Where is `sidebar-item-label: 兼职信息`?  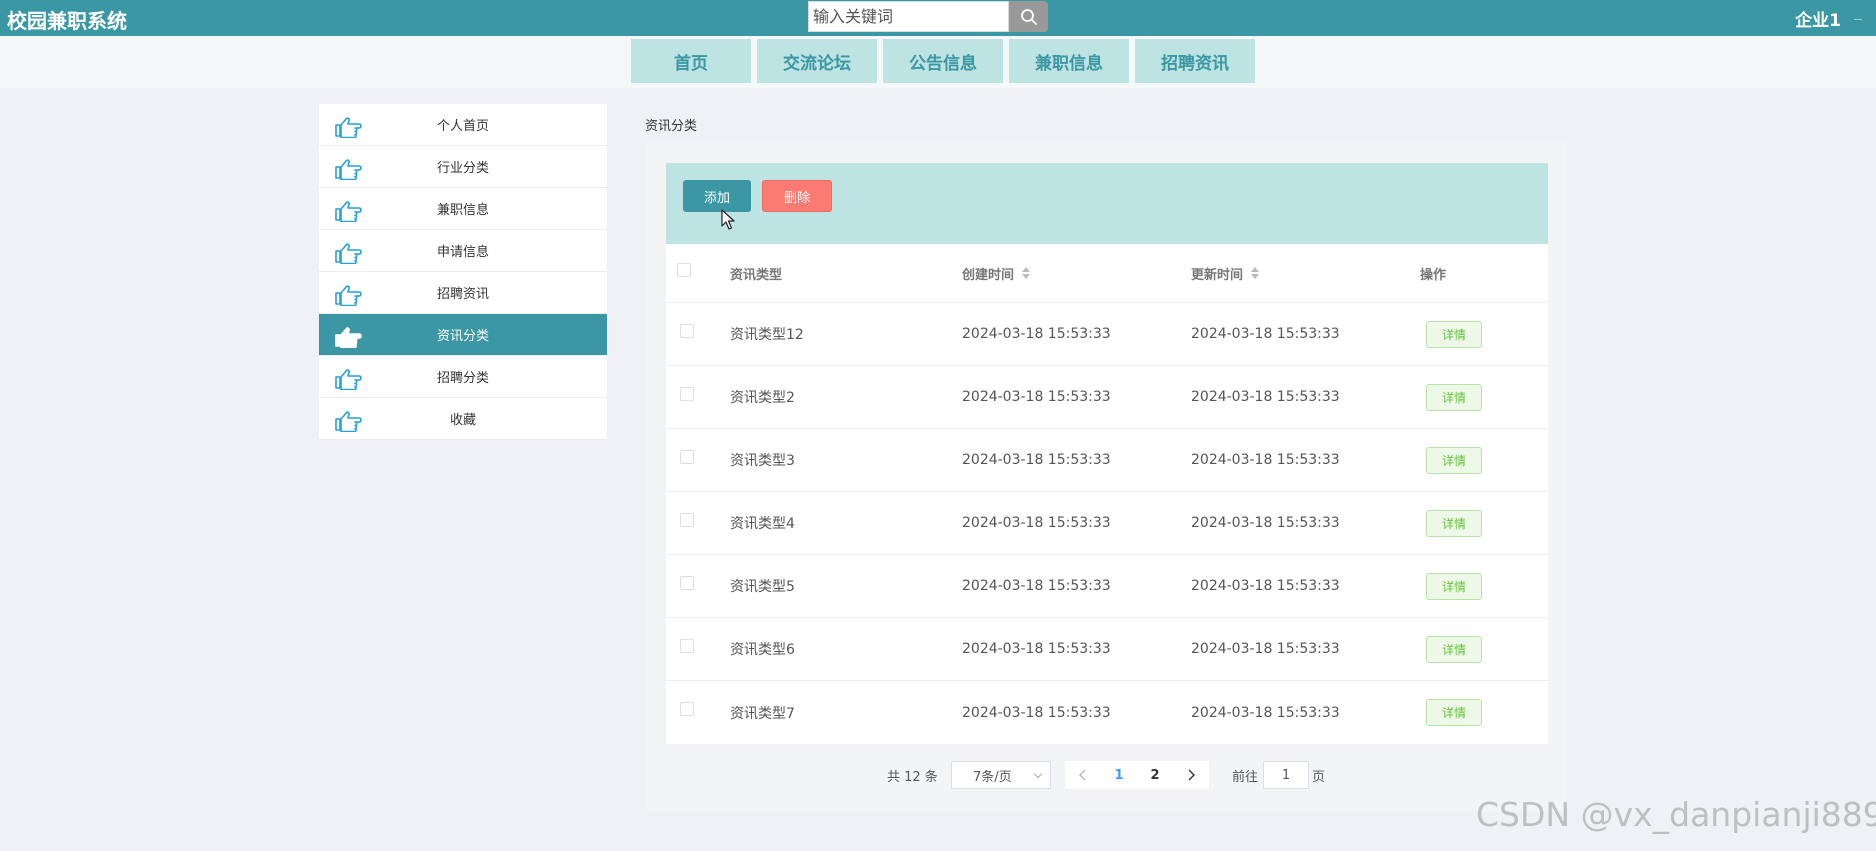
sidebar-item-label: 兼职信息 is located at coordinates (462, 210).